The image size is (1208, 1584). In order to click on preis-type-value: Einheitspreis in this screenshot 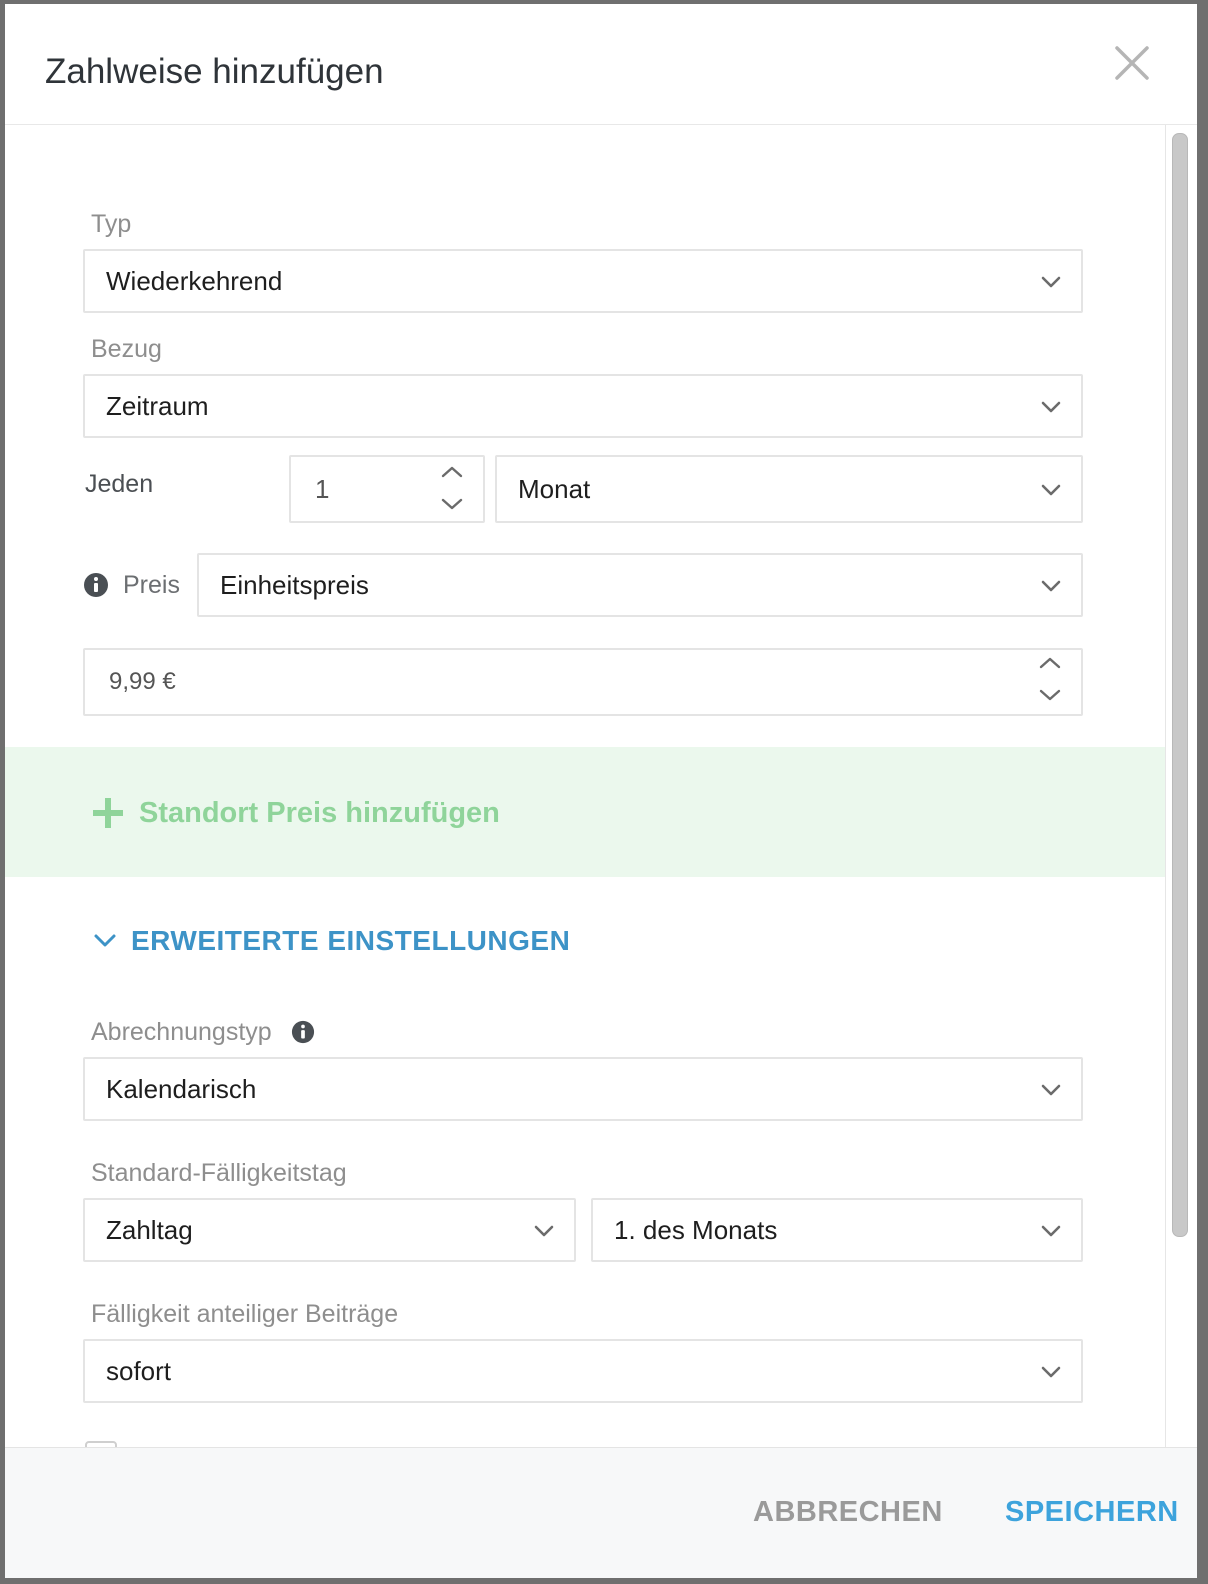, I will do `click(294, 585)`.